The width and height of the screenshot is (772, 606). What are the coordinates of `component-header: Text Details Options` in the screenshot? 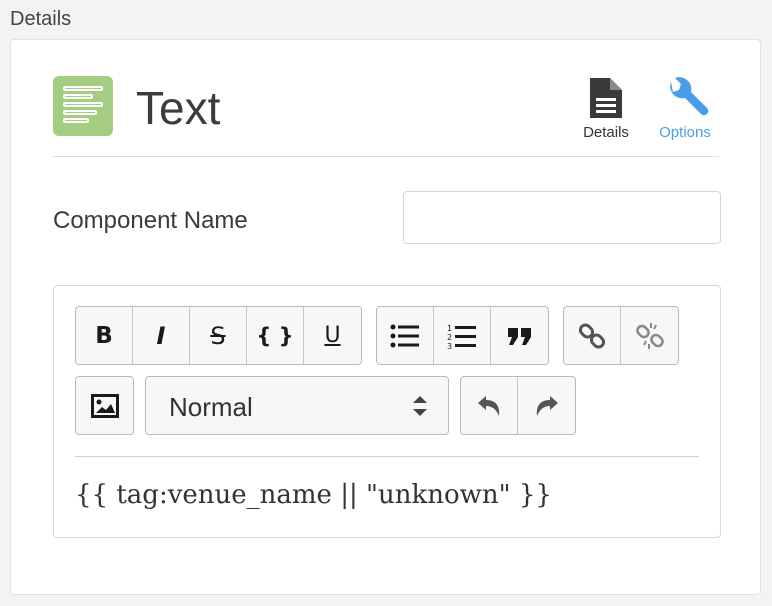 It's located at (386, 116).